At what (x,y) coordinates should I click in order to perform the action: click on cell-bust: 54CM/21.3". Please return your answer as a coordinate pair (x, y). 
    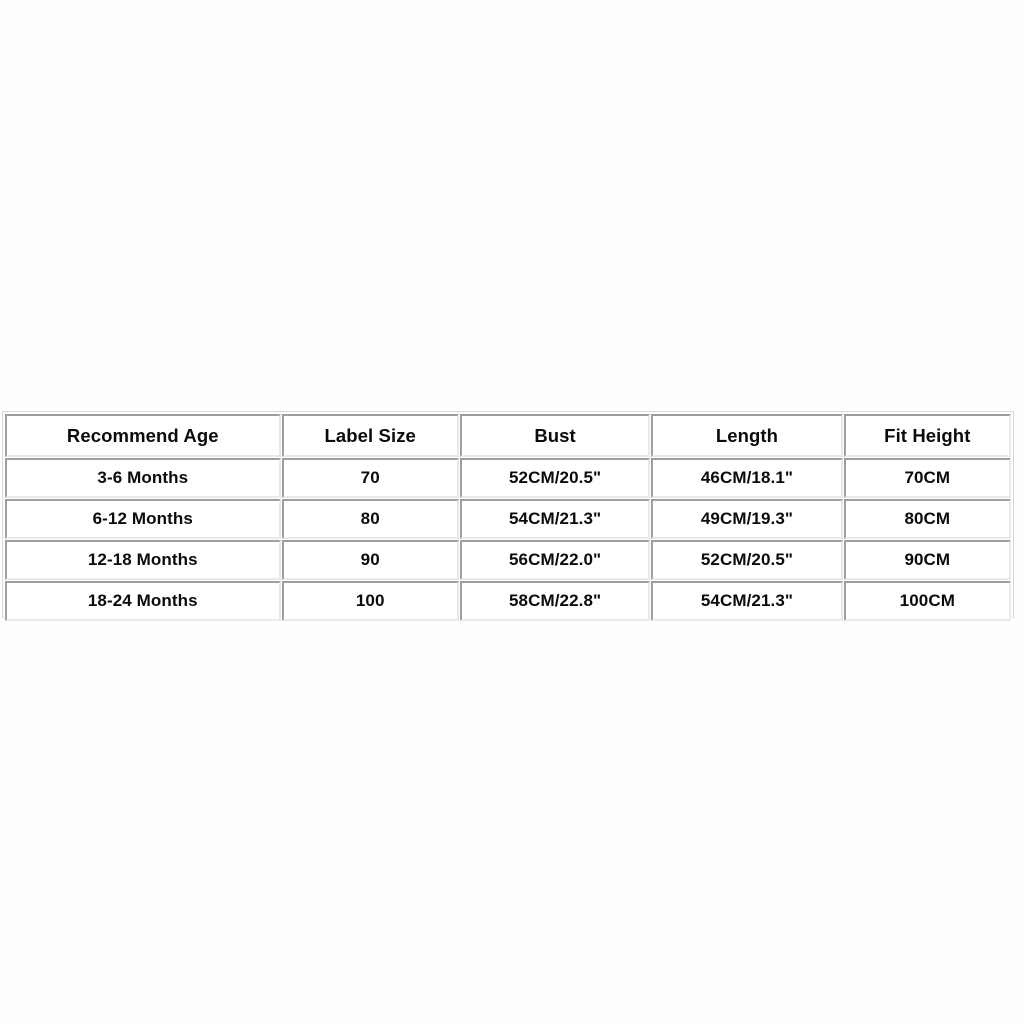
    Looking at the image, I should click on (555, 519).